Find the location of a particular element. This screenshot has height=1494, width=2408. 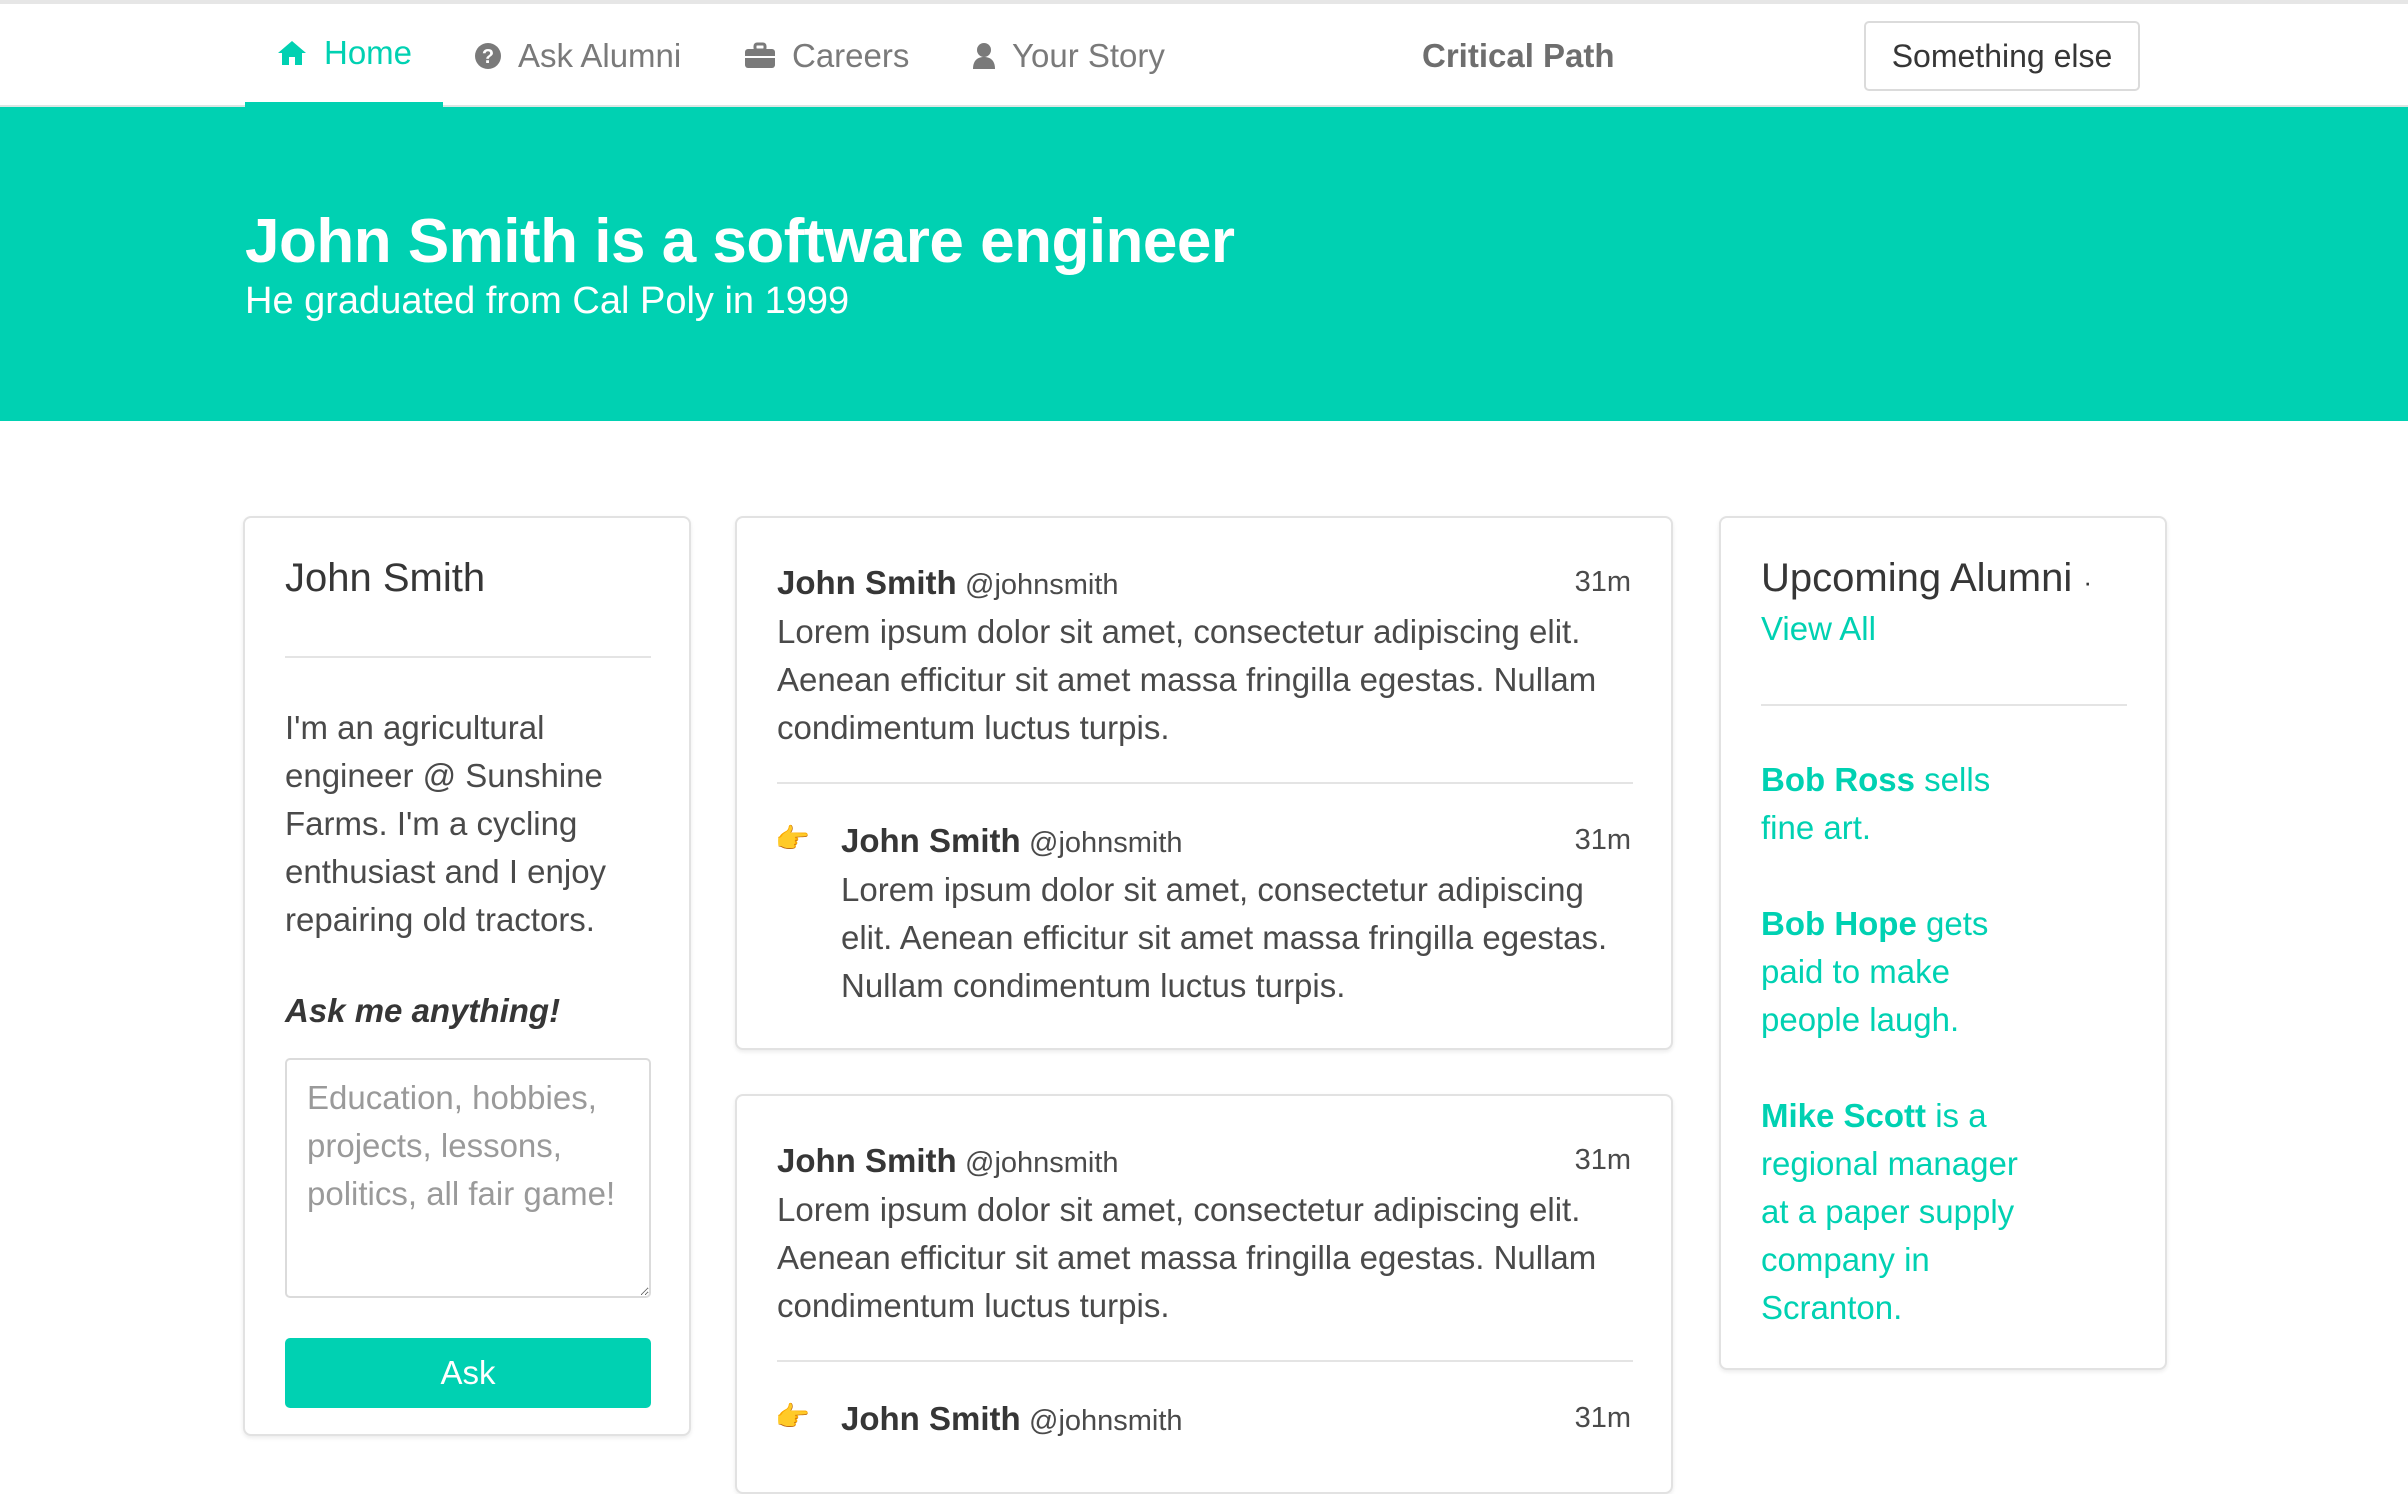

something-else-button: Something else is located at coordinates (2002, 56).